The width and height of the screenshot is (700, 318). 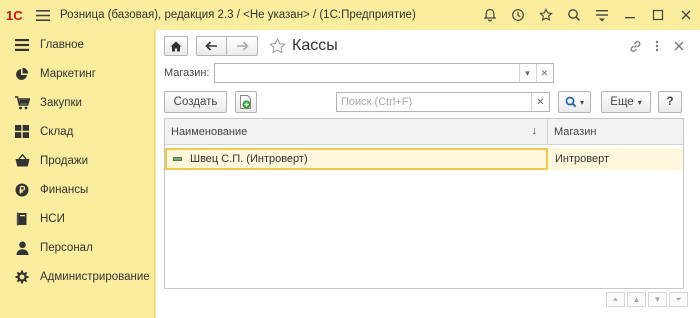 I want to click on more-button: Еще ▾, so click(x=626, y=102).